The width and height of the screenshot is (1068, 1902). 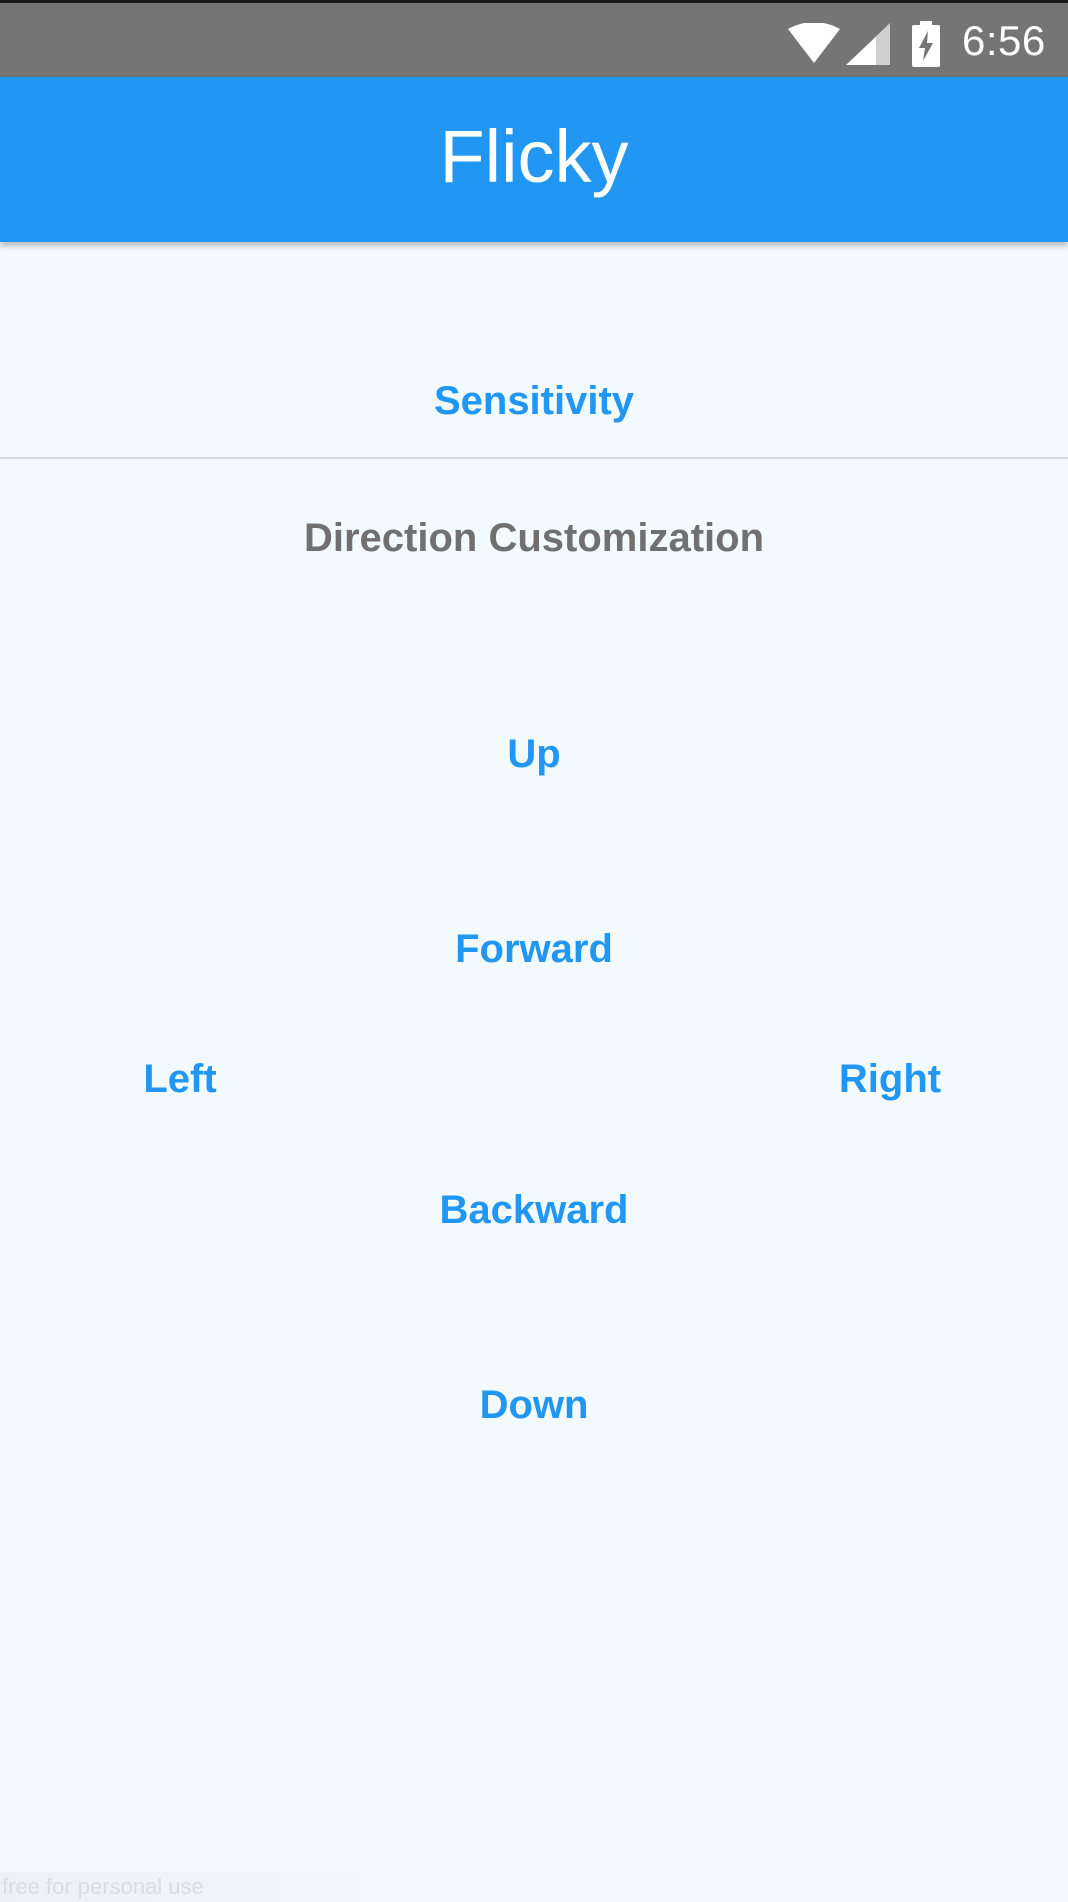 I want to click on watermark-text: free for personal use, so click(x=103, y=1886).